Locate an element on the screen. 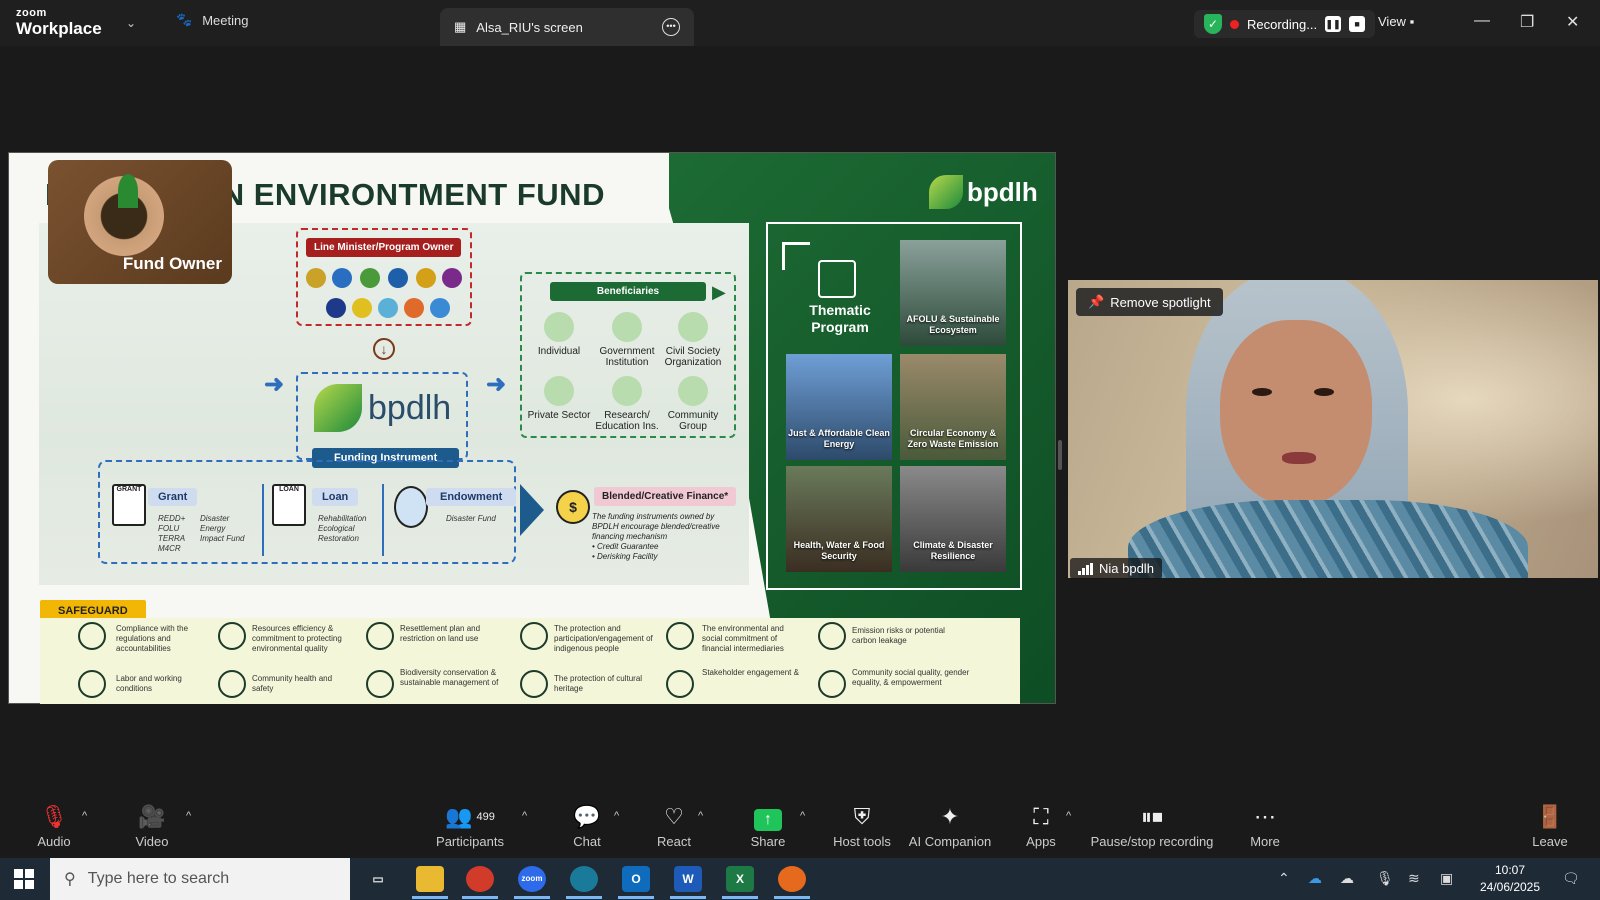 The width and height of the screenshot is (1600, 900). display-icon: ▣ is located at coordinates (1446, 878).